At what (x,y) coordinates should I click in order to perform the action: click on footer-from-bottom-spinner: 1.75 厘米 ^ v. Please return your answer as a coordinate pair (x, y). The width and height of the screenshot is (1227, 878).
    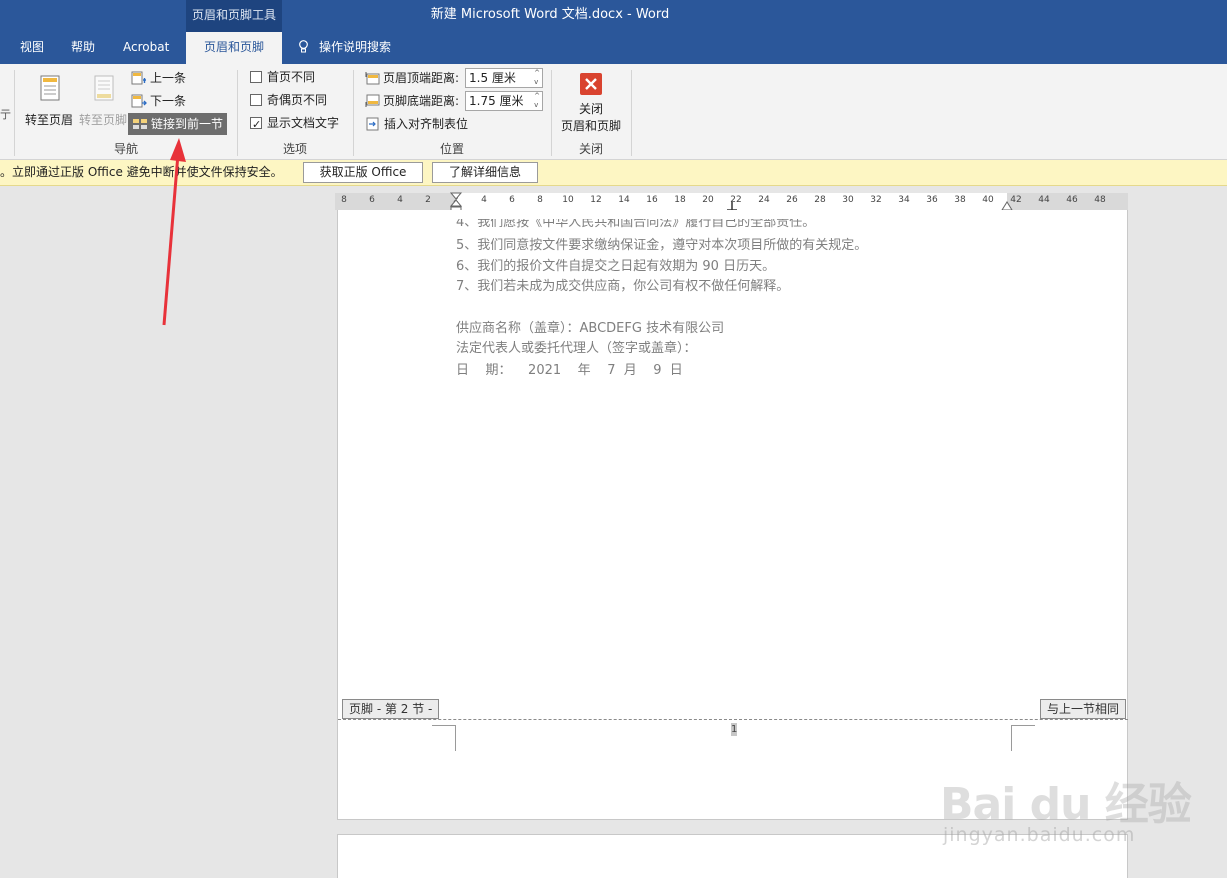
    Looking at the image, I should click on (504, 101).